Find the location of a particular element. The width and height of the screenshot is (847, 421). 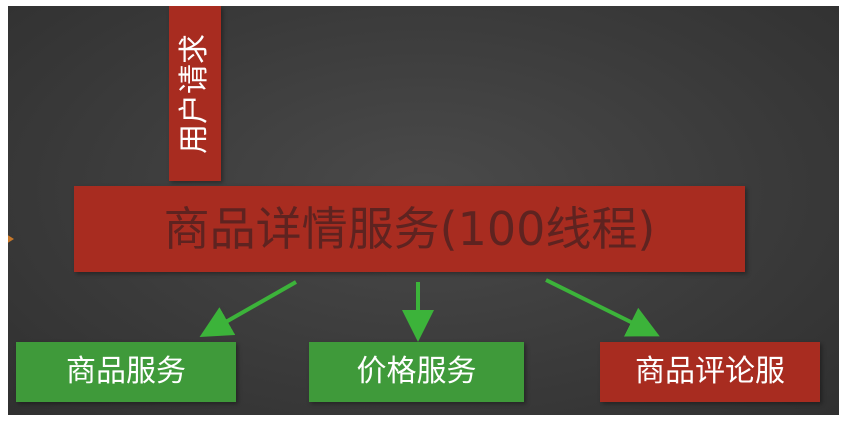

review-service-box: 商品评论服 is located at coordinates (710, 372).